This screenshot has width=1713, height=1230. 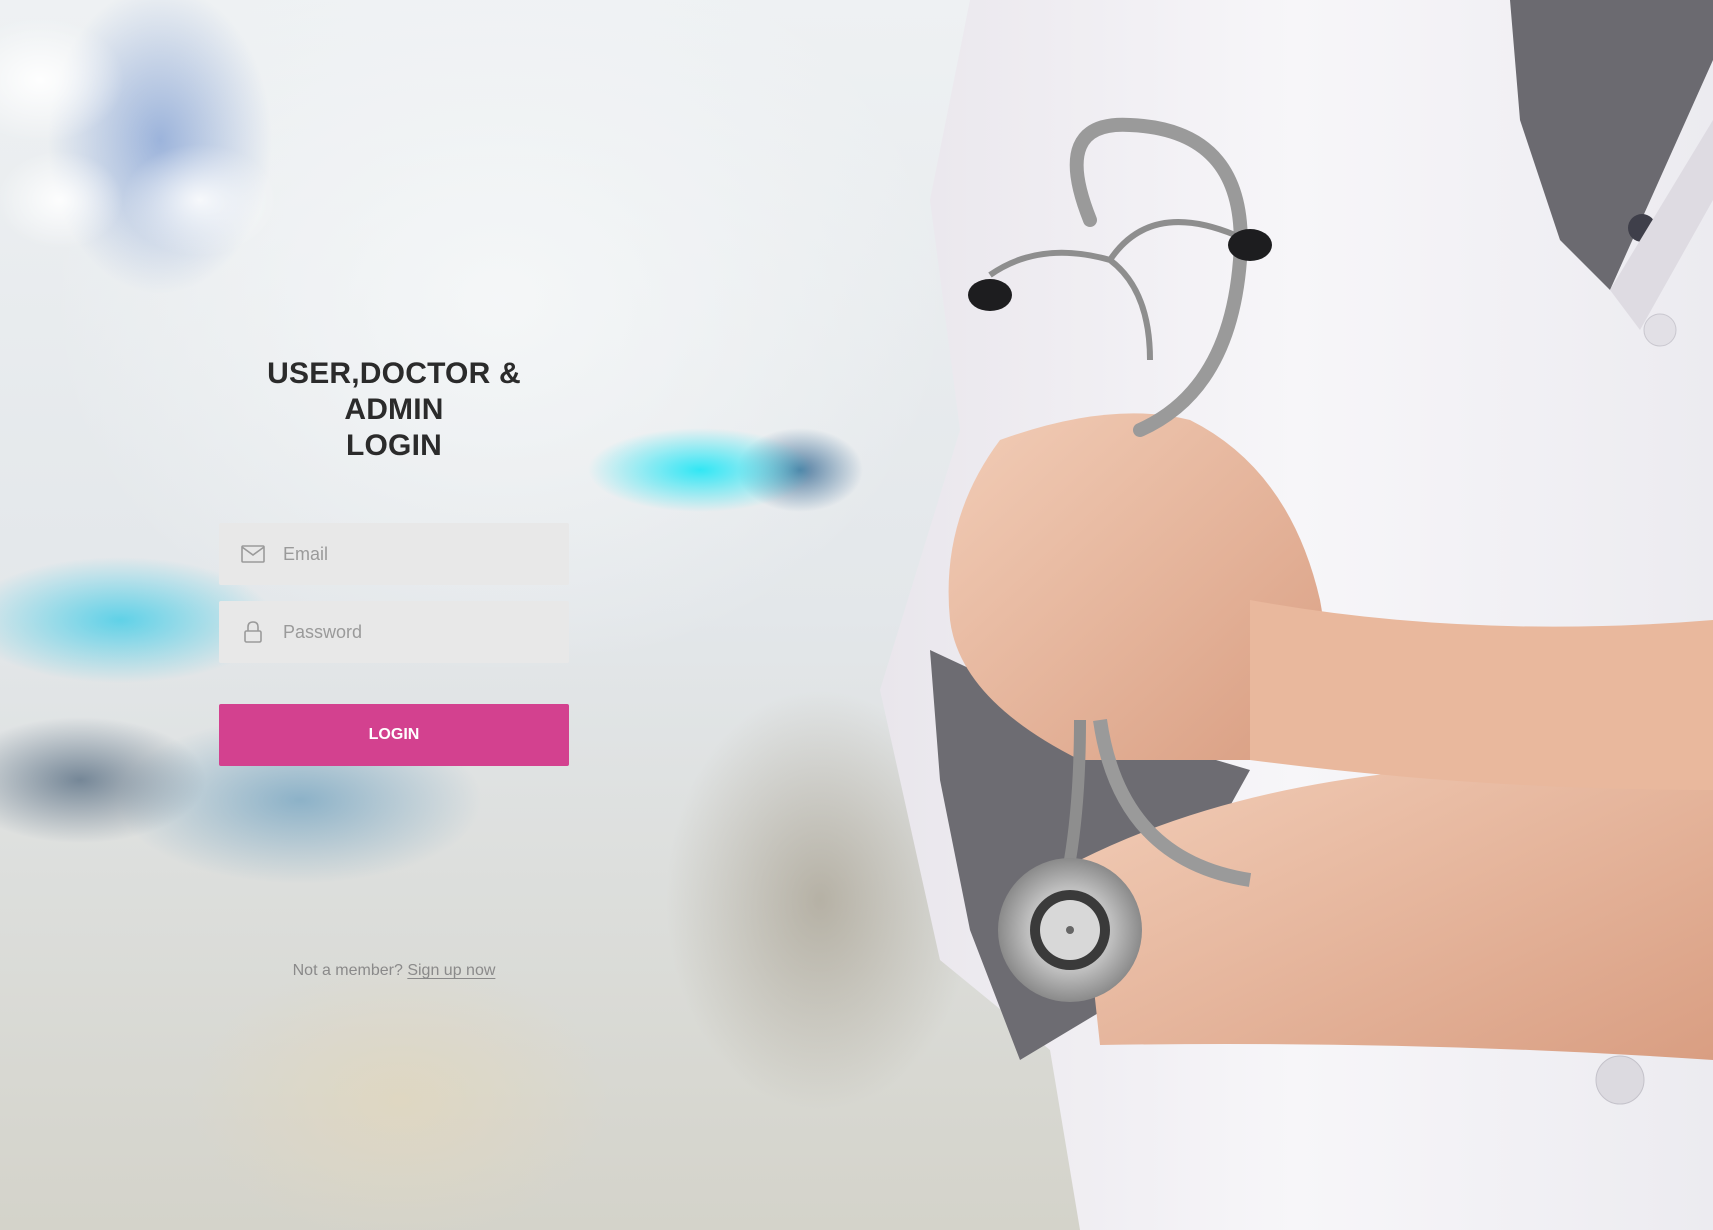 I want to click on login-form: USER,DOCTOR & ADMIN LOGIN LOGIN, so click(x=394, y=561).